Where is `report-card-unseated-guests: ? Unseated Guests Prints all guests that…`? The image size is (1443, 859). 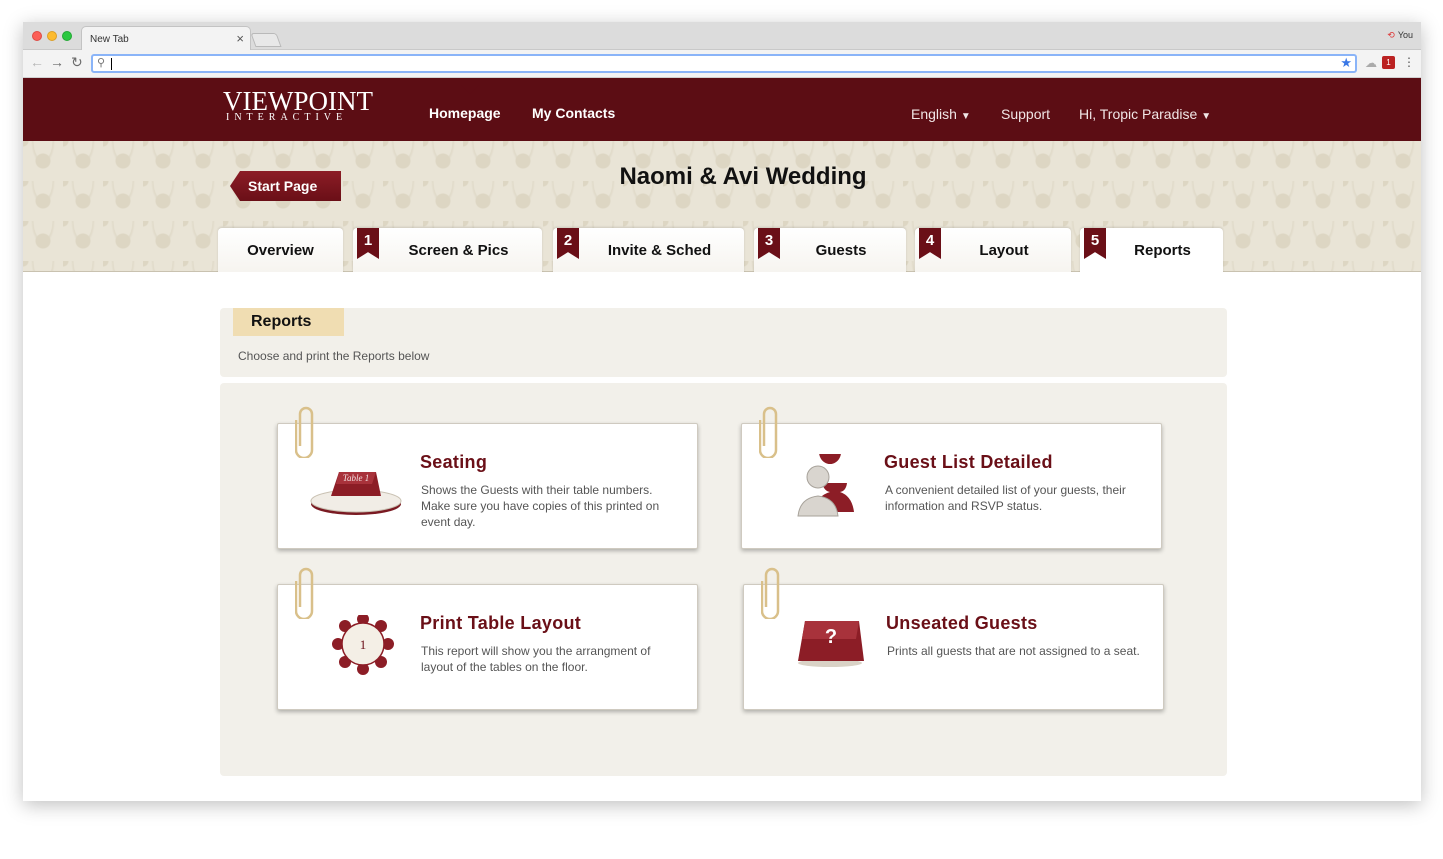 report-card-unseated-guests: ? Unseated Guests Prints all guests that… is located at coordinates (953, 638).